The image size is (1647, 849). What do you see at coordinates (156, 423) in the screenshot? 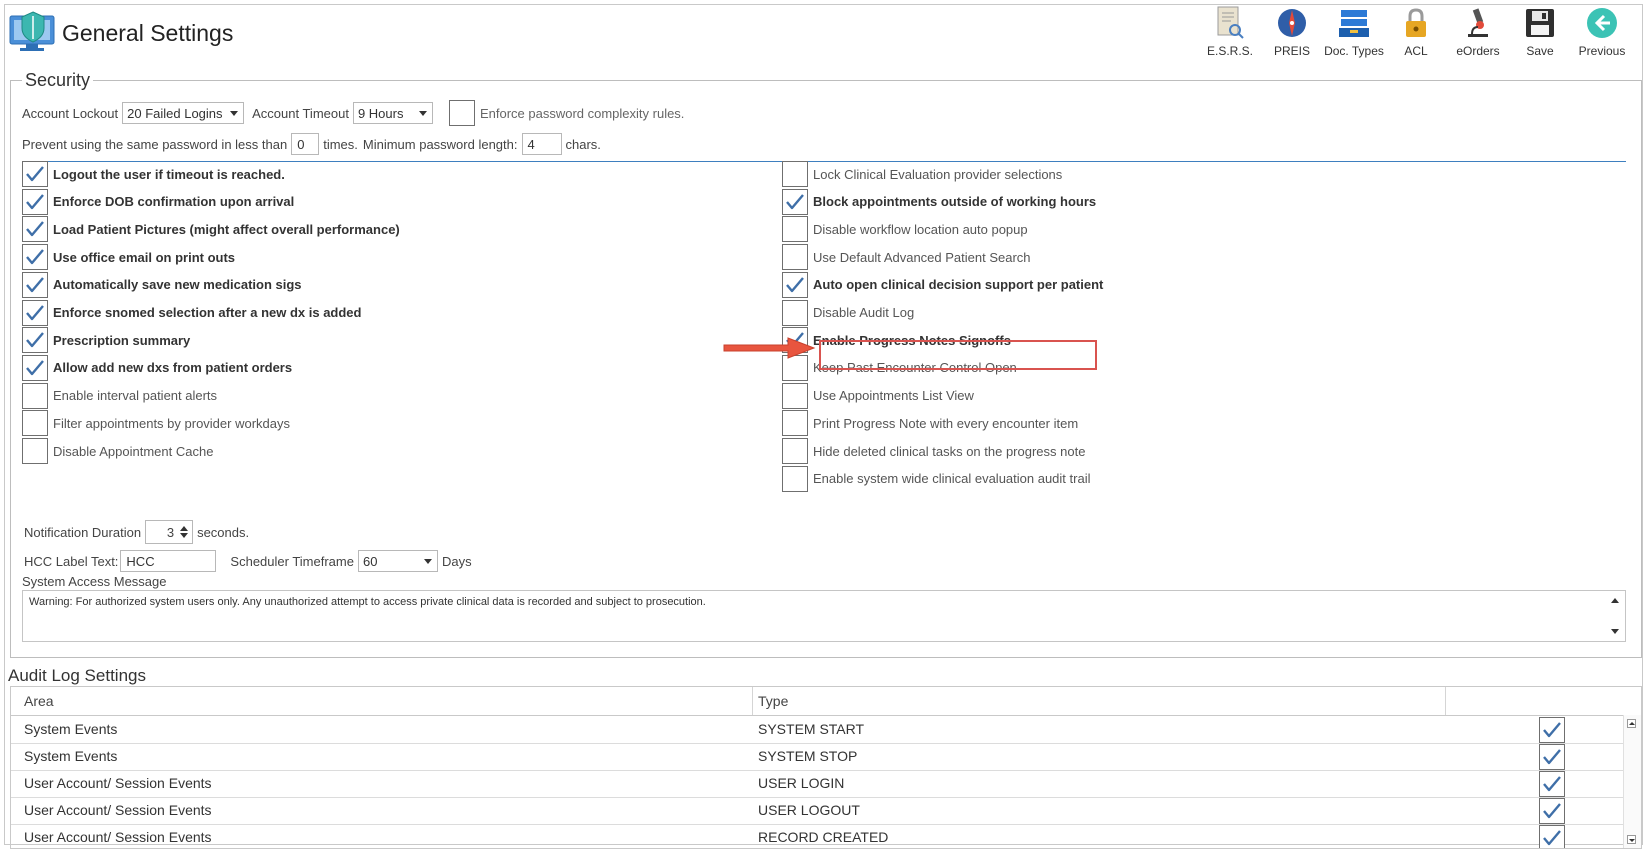
I see `checkbox-row-filter-appointments-by-provider-workdays: Filter appointments by provider workdays` at bounding box center [156, 423].